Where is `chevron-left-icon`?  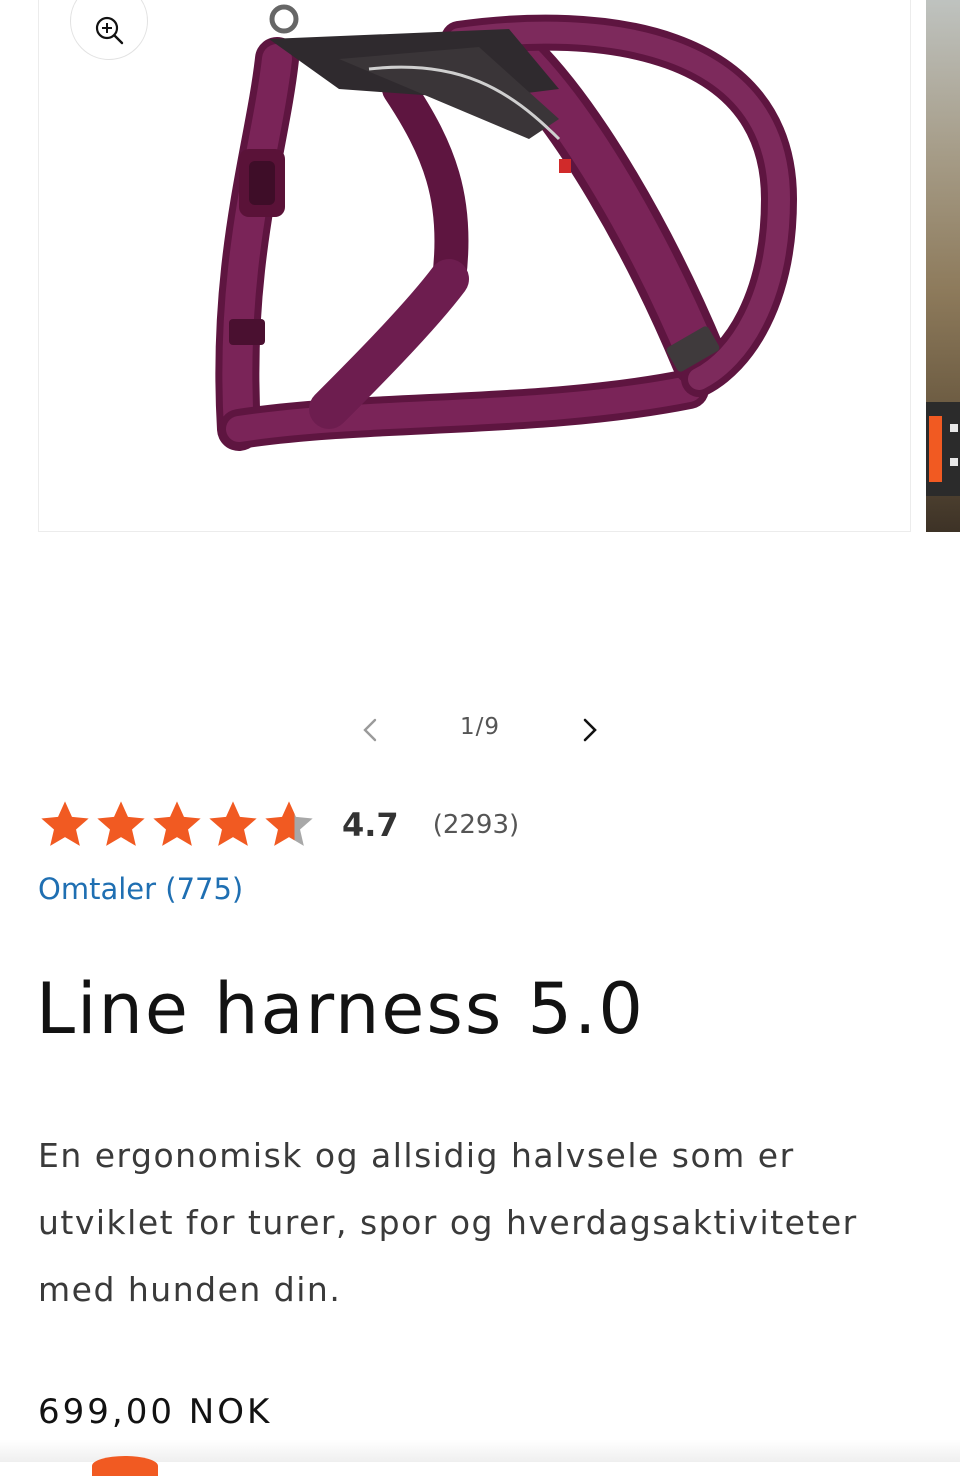
chevron-left-icon is located at coordinates (370, 730).